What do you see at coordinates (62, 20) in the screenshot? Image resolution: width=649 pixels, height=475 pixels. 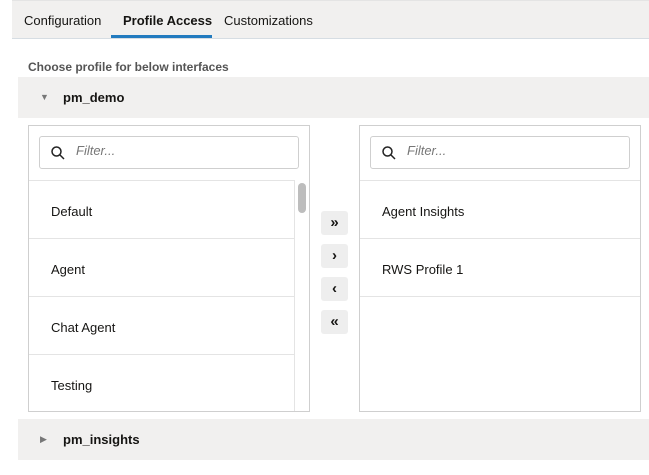 I see `tab-configuration: Configuration` at bounding box center [62, 20].